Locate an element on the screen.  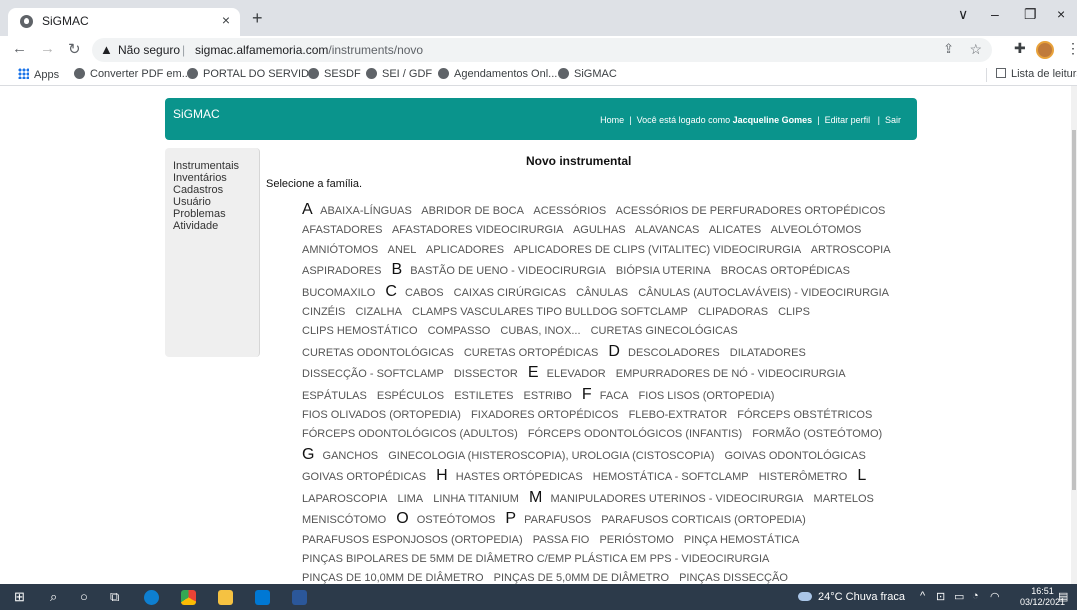
sidebar-item-problemas: Problemas is located at coordinates (212, 214).